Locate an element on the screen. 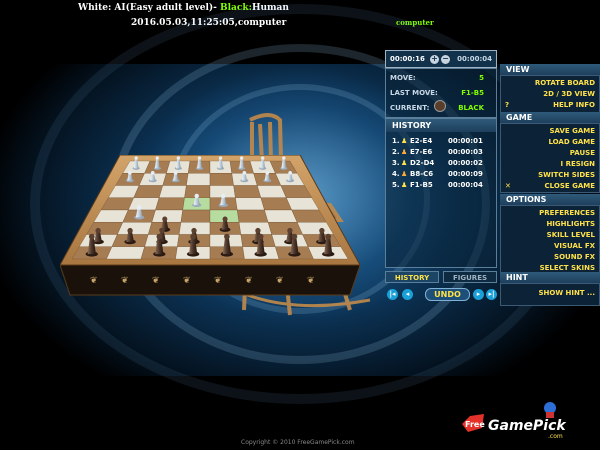  visual-fx-item: VISUAL FX is located at coordinates (574, 246).